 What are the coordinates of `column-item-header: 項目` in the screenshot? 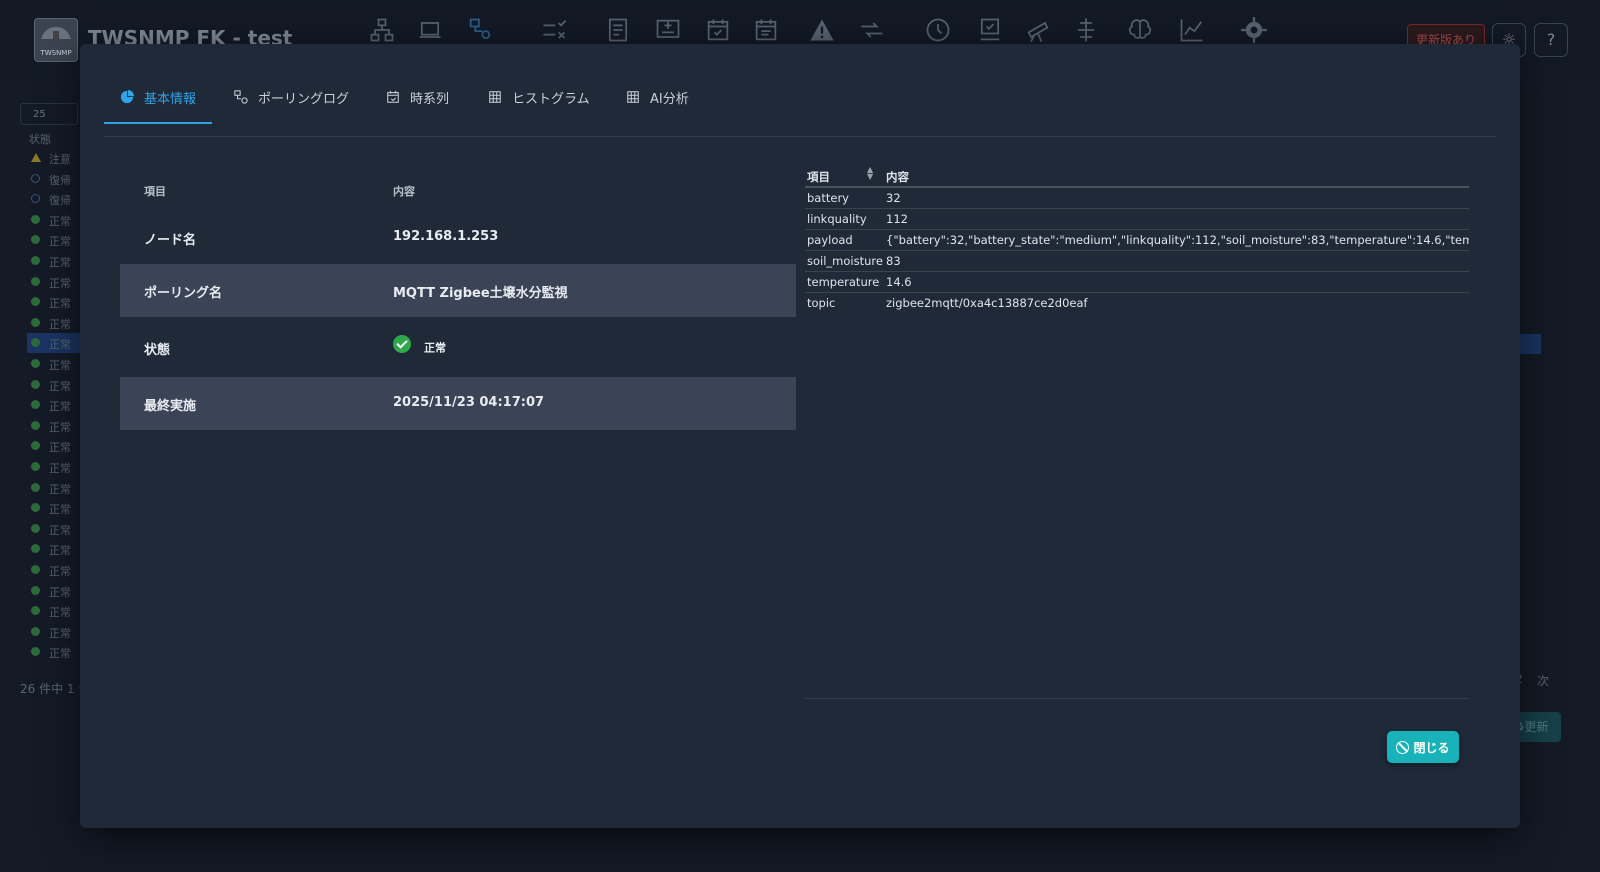 It's located at (818, 177).